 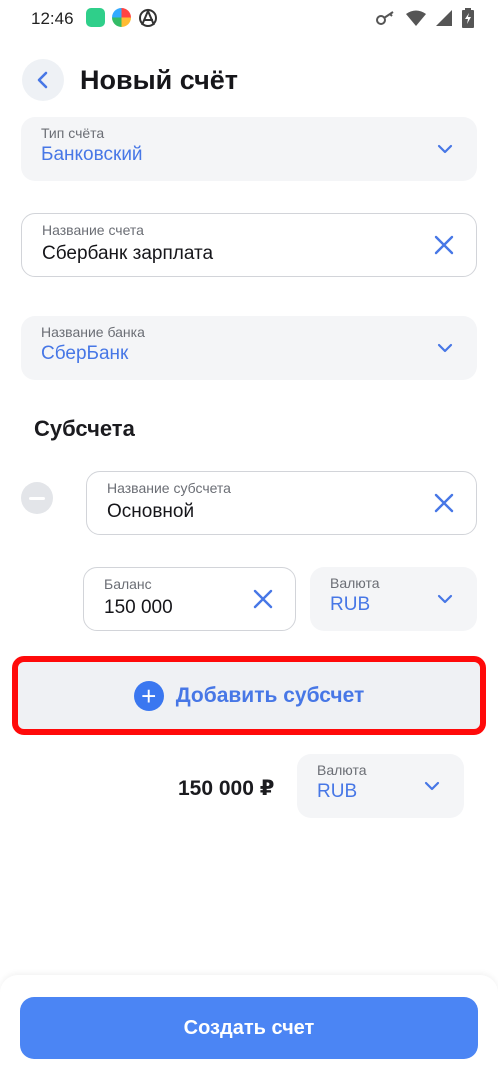 I want to click on total-currency-value: RUB, so click(x=337, y=791).